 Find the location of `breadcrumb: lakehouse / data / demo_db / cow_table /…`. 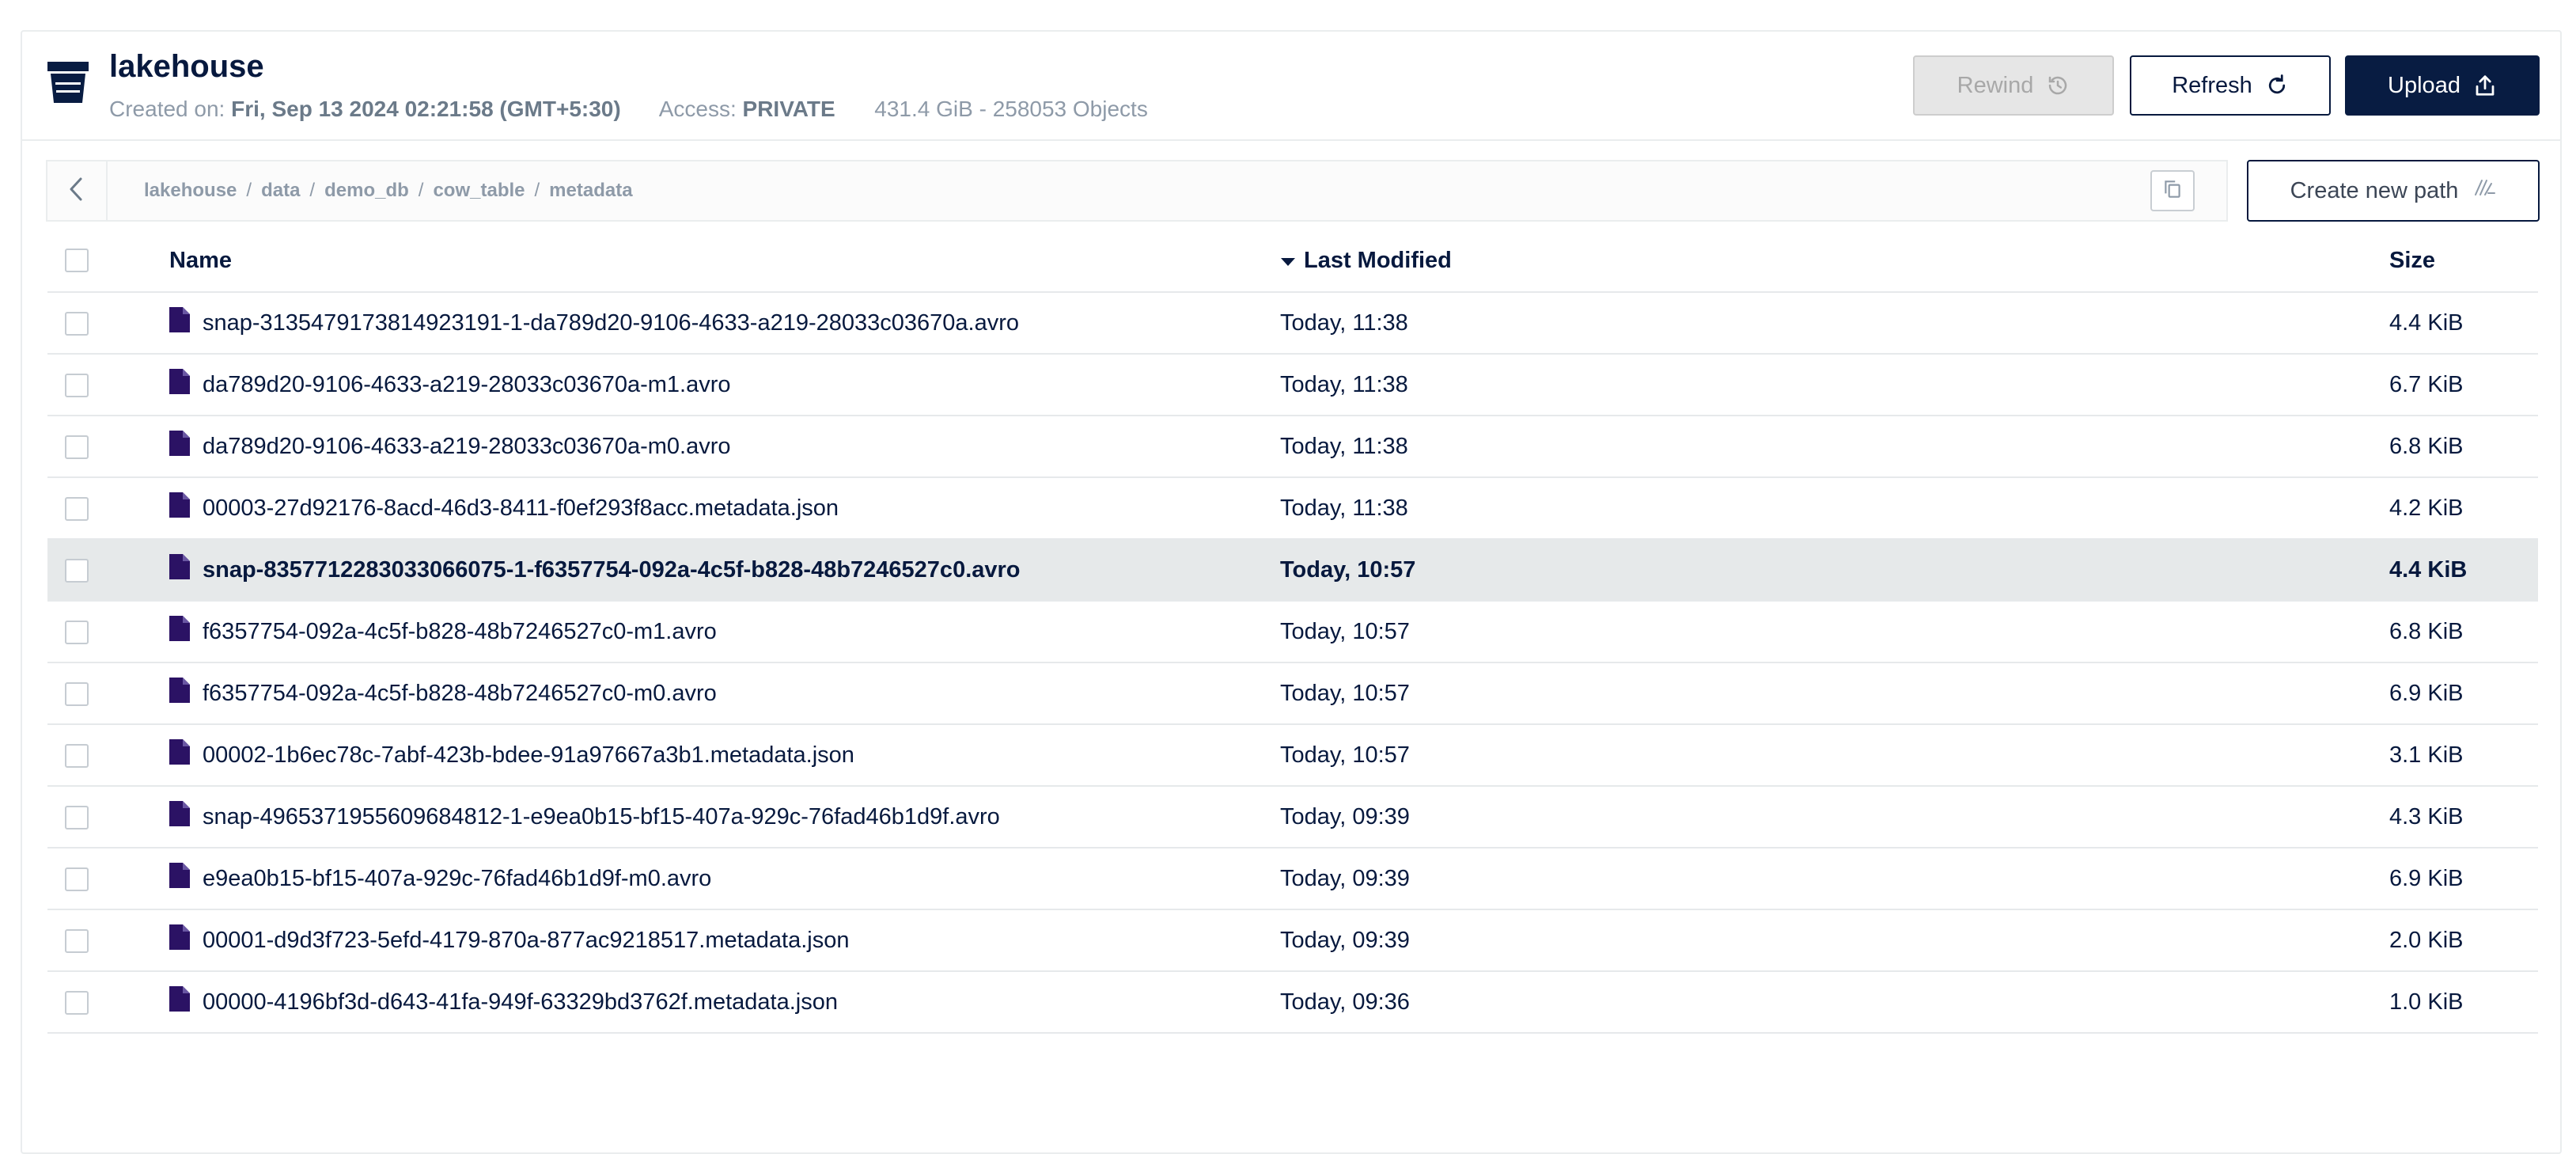

breadcrumb: lakehouse / data / demo_db / cow_table /… is located at coordinates (388, 191).